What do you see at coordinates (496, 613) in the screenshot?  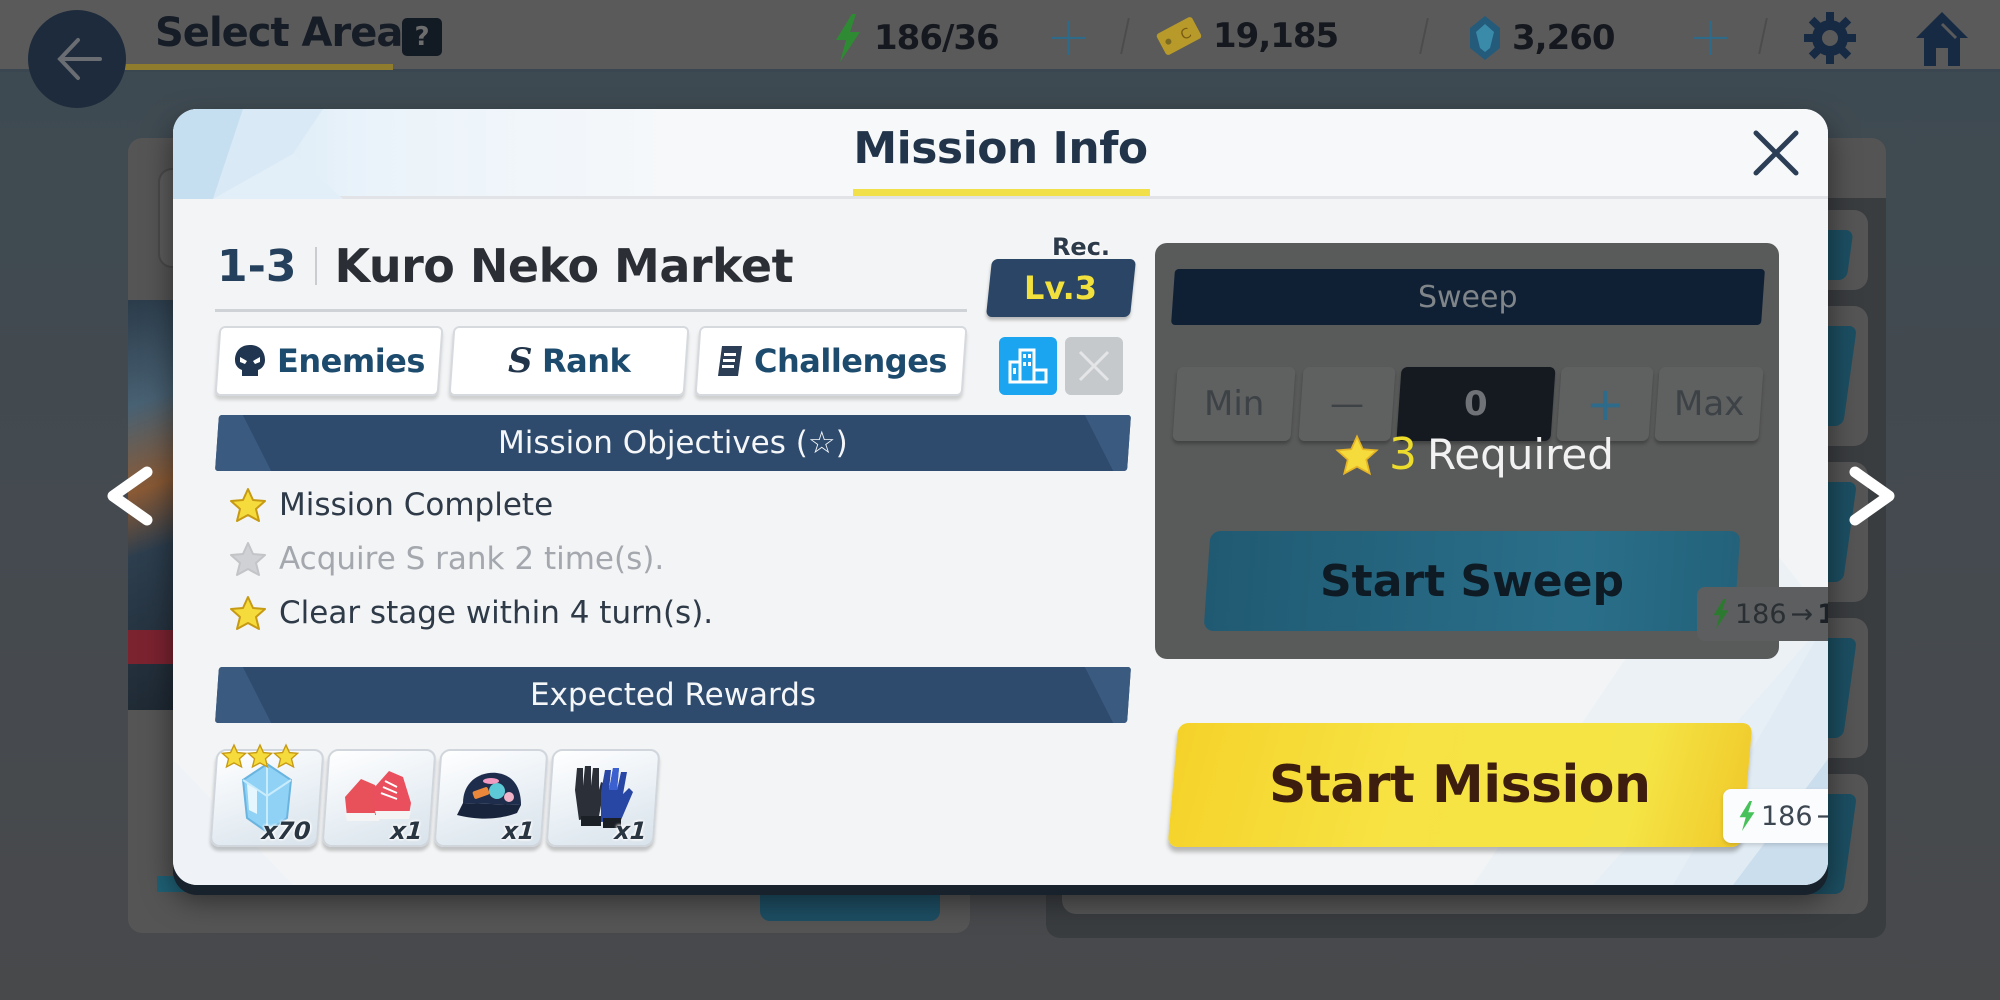 I see `objective-text: Clear stage within 4 turn(s).` at bounding box center [496, 613].